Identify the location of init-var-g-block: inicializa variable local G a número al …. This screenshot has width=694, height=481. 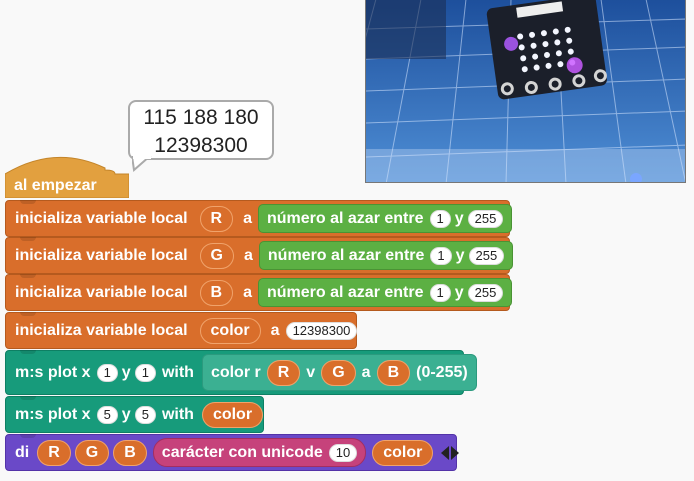
(259, 255).